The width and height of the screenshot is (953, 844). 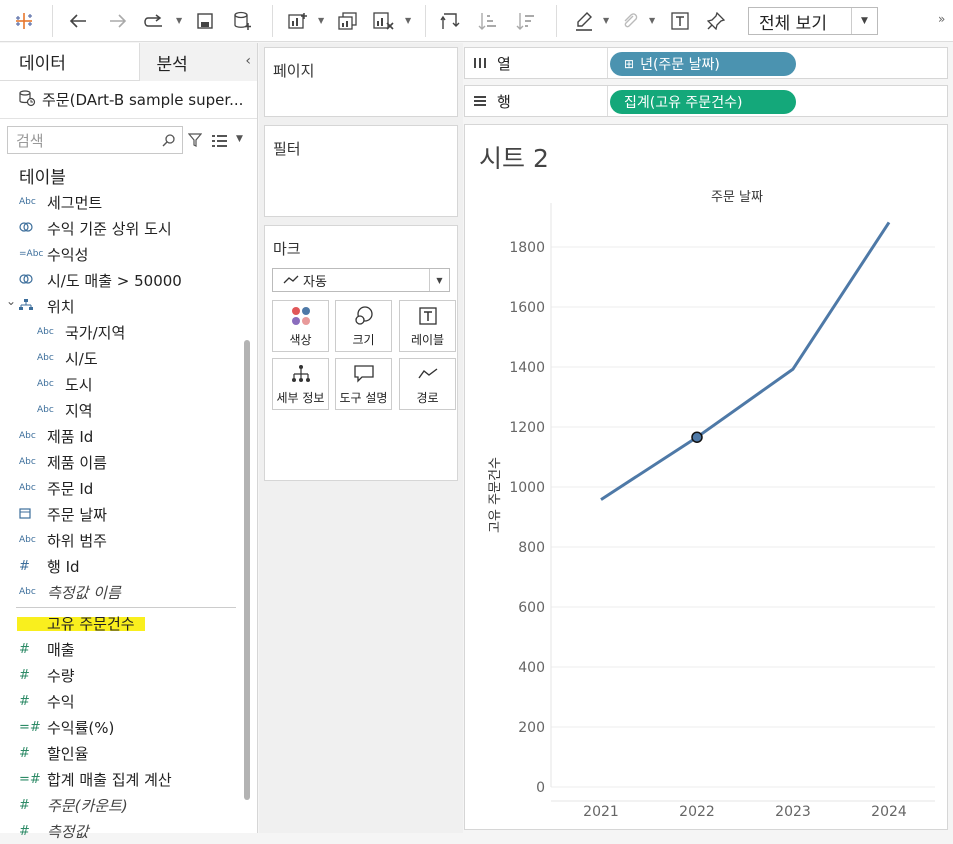 What do you see at coordinates (128, 488) in the screenshot?
I see `field-item: Abc 주문 Id` at bounding box center [128, 488].